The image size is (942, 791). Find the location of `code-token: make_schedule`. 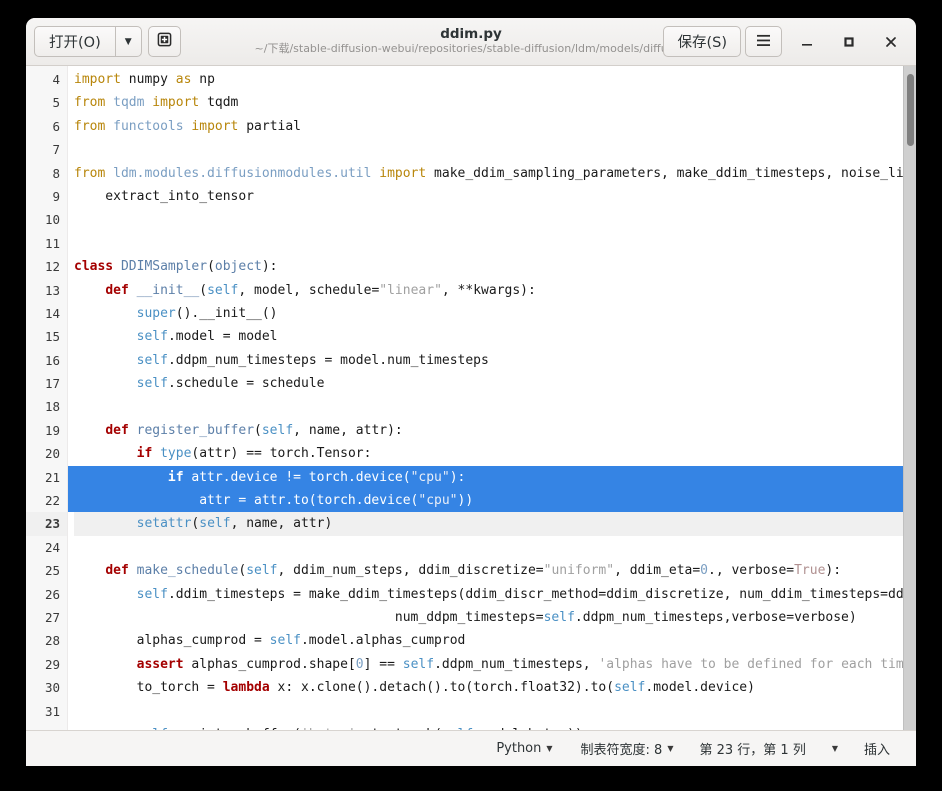

code-token: make_schedule is located at coordinates (187, 571).